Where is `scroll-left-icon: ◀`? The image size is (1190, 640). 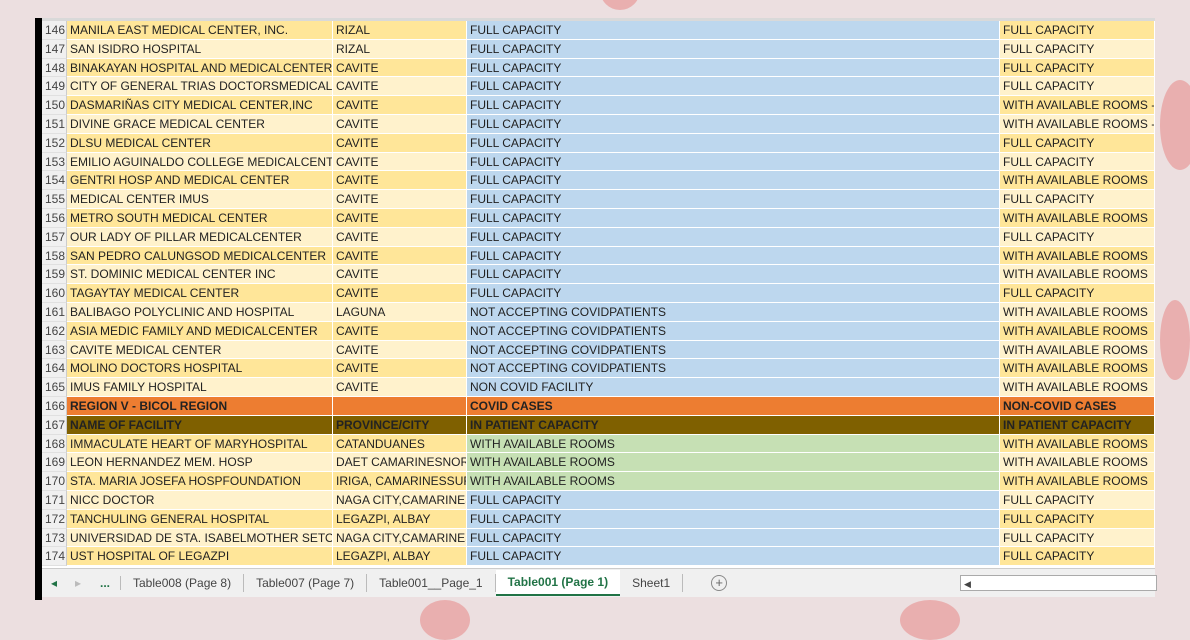
scroll-left-icon: ◀ is located at coordinates (966, 584).